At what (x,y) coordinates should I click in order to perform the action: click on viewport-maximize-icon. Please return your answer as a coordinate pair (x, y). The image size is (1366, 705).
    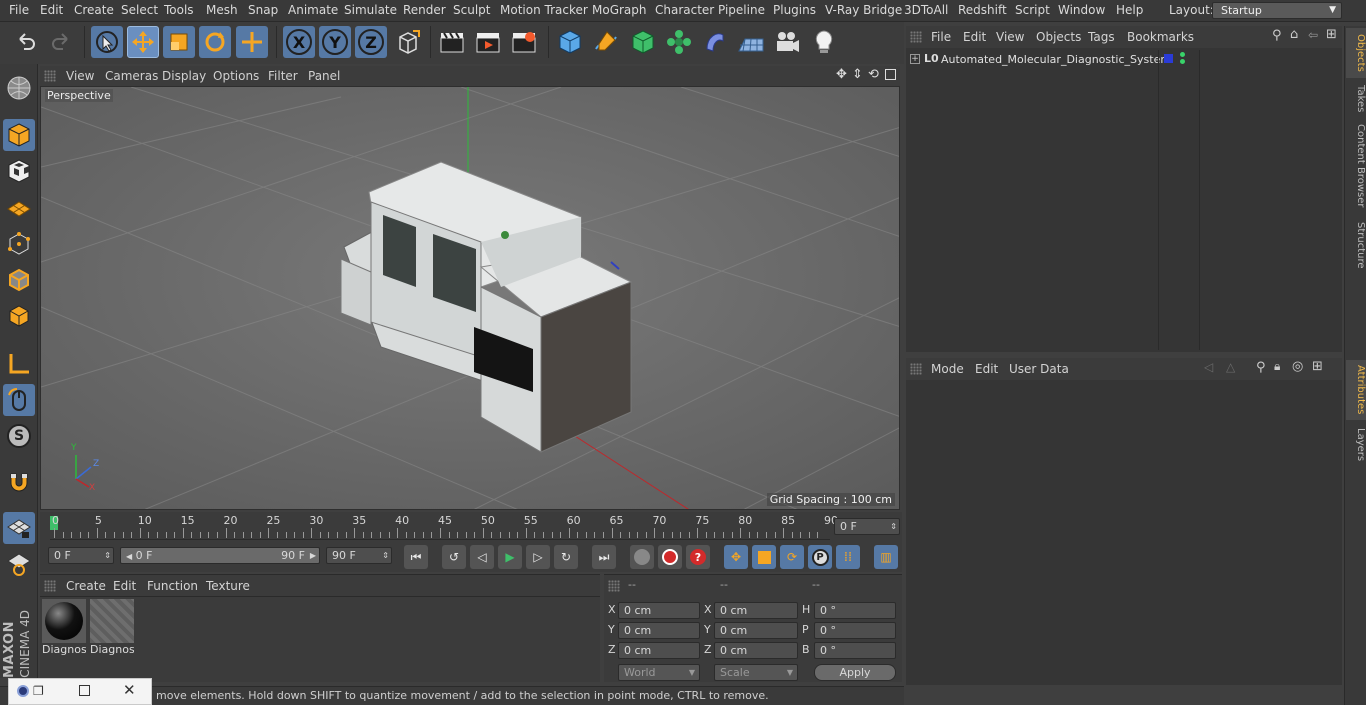
    Looking at the image, I should click on (890, 74).